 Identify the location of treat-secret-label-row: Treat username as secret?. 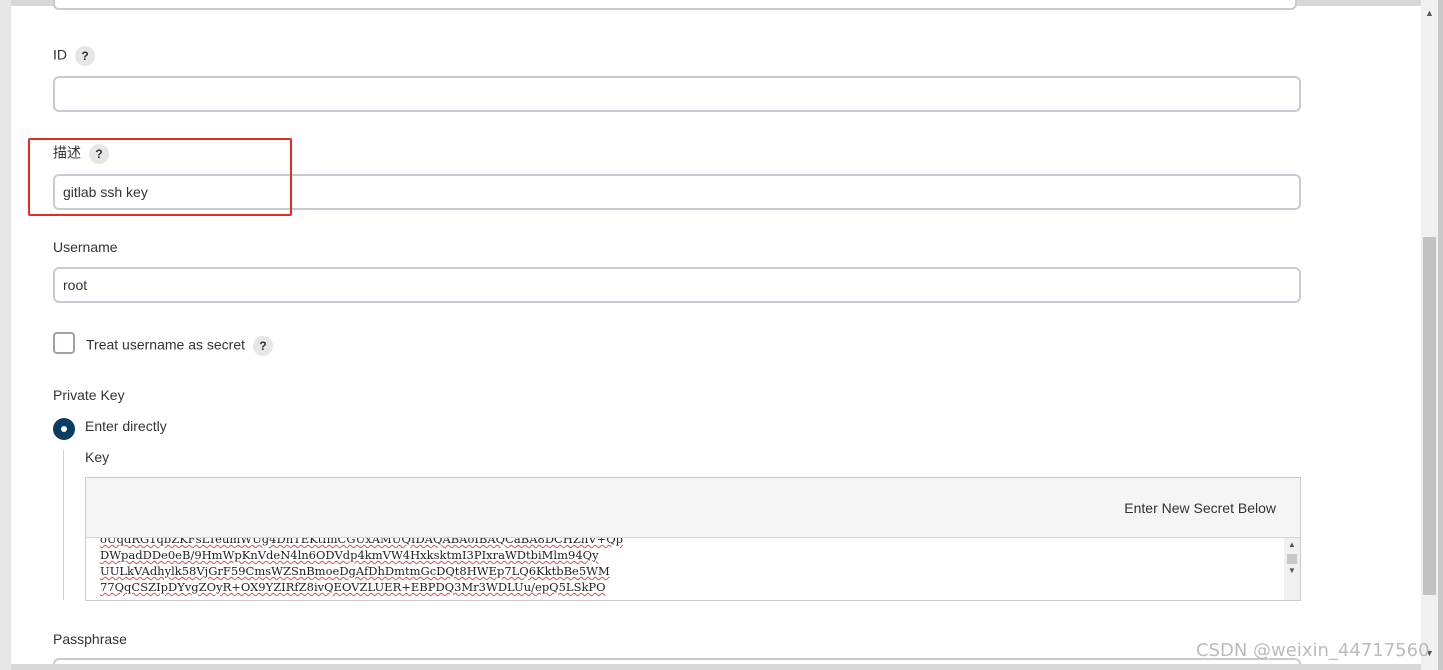
(179, 346).